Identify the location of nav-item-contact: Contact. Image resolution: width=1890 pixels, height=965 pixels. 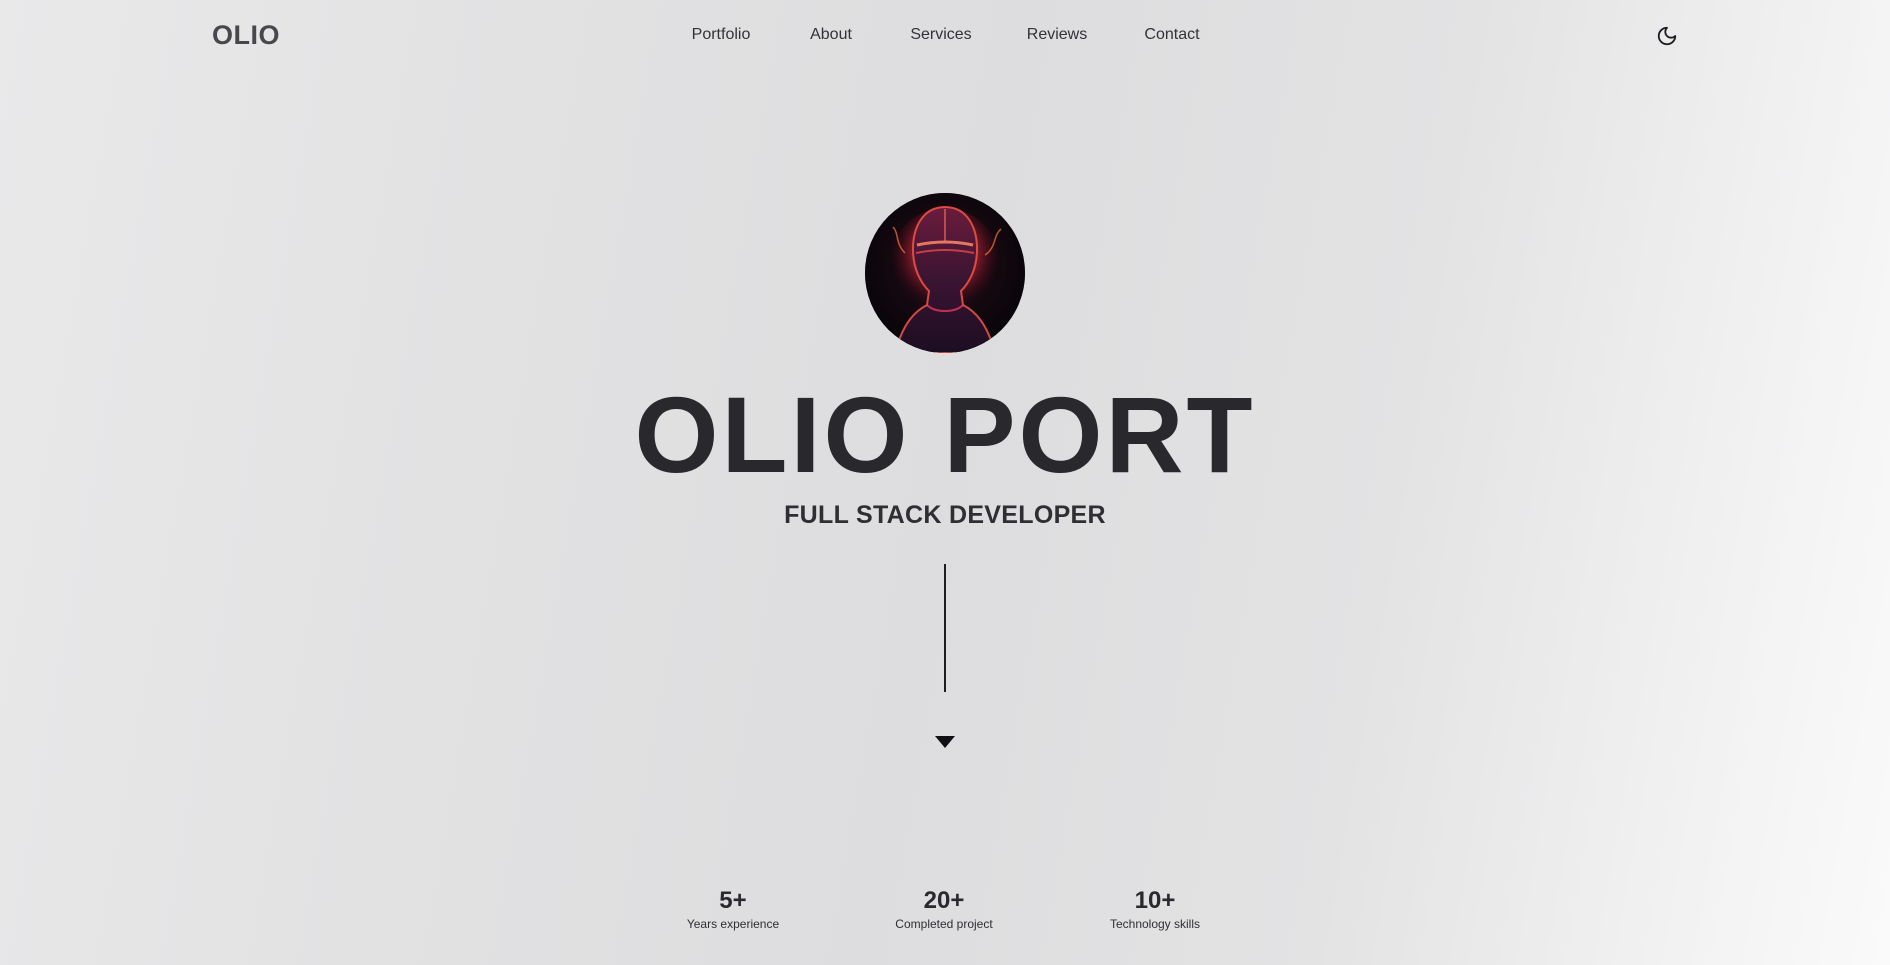
(1171, 35).